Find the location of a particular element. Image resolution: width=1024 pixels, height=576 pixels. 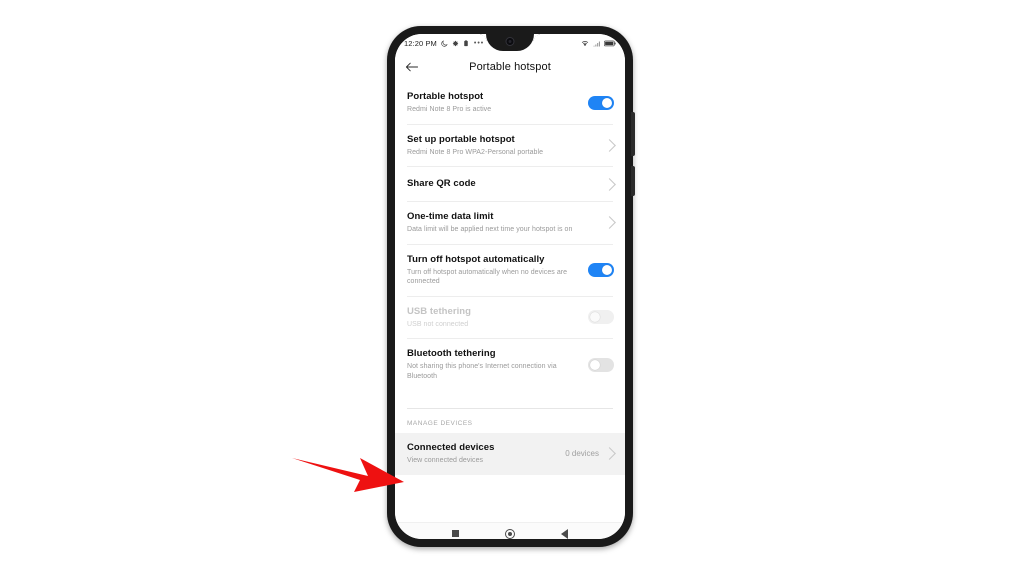

front-camera-icon is located at coordinates (510, 41).